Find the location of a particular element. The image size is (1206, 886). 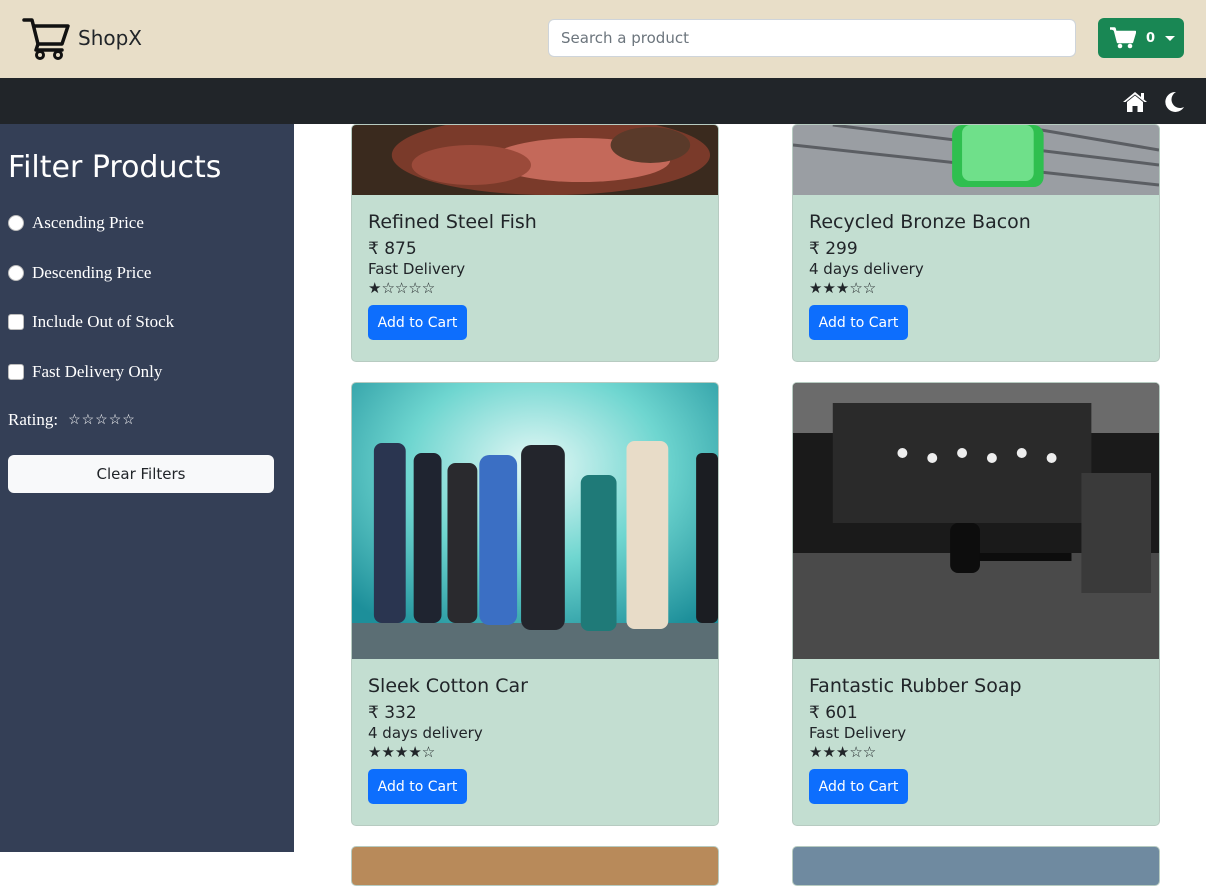

product-rating: ★★★★☆ is located at coordinates (402, 752).